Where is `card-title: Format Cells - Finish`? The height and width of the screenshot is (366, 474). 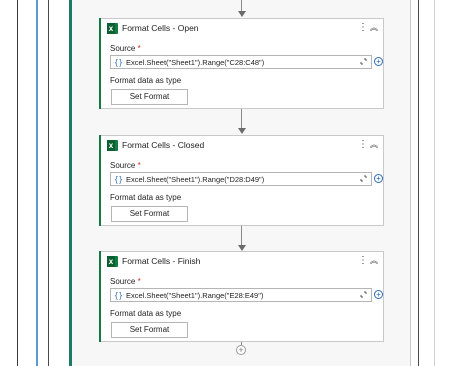
card-title: Format Cells - Finish is located at coordinates (161, 261).